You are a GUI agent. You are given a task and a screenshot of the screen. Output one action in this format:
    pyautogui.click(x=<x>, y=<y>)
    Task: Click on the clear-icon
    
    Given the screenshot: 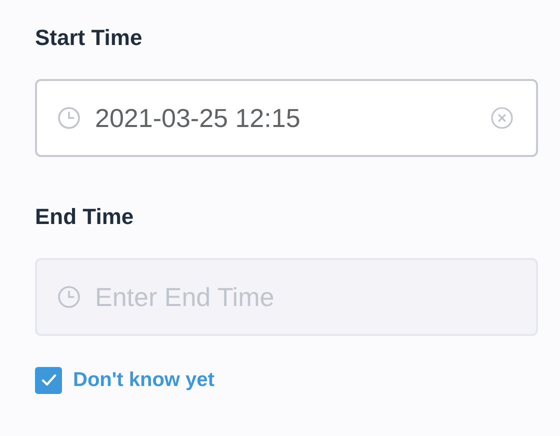 What is the action you would take?
    pyautogui.click(x=502, y=118)
    